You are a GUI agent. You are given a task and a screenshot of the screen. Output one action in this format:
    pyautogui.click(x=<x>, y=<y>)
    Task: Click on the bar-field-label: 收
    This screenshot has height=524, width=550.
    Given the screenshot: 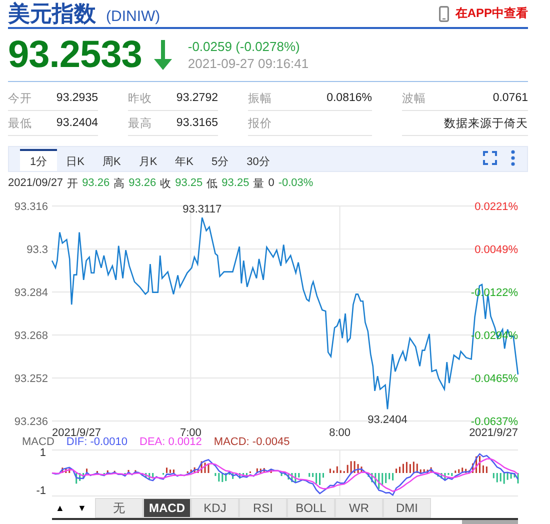 What is the action you would take?
    pyautogui.click(x=166, y=183)
    